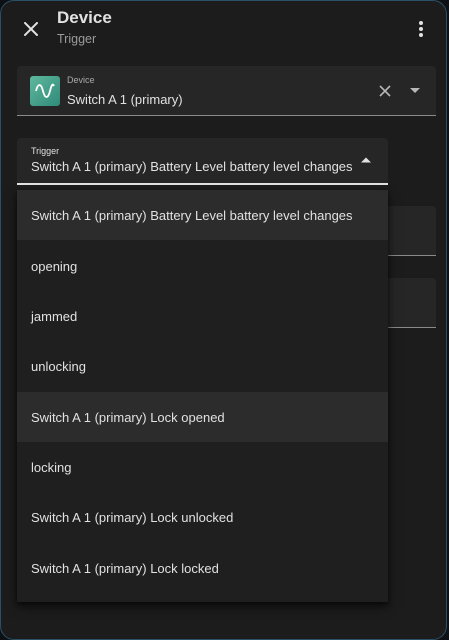 The height and width of the screenshot is (640, 449). I want to click on device-picker: Device Switch A 1 (primary), so click(226, 91).